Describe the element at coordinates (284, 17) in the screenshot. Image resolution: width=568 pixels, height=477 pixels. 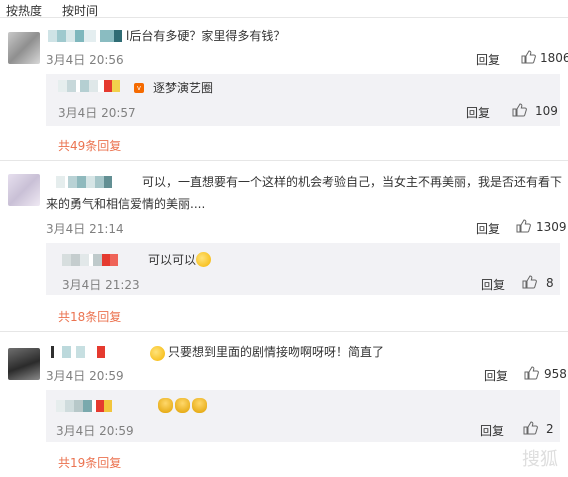
I see `sort-divider` at that location.